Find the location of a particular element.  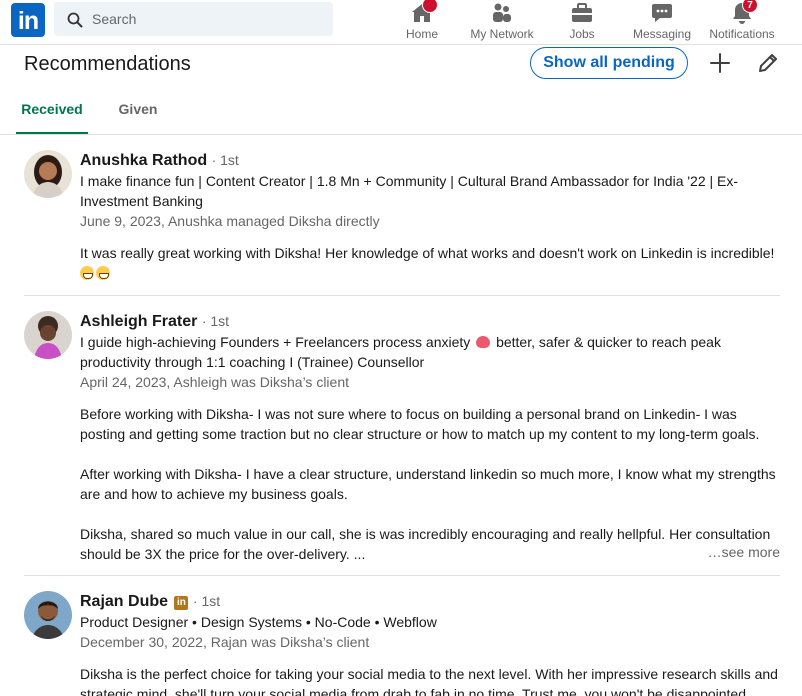

recommendation-tabs: Received Given is located at coordinates (401, 111).